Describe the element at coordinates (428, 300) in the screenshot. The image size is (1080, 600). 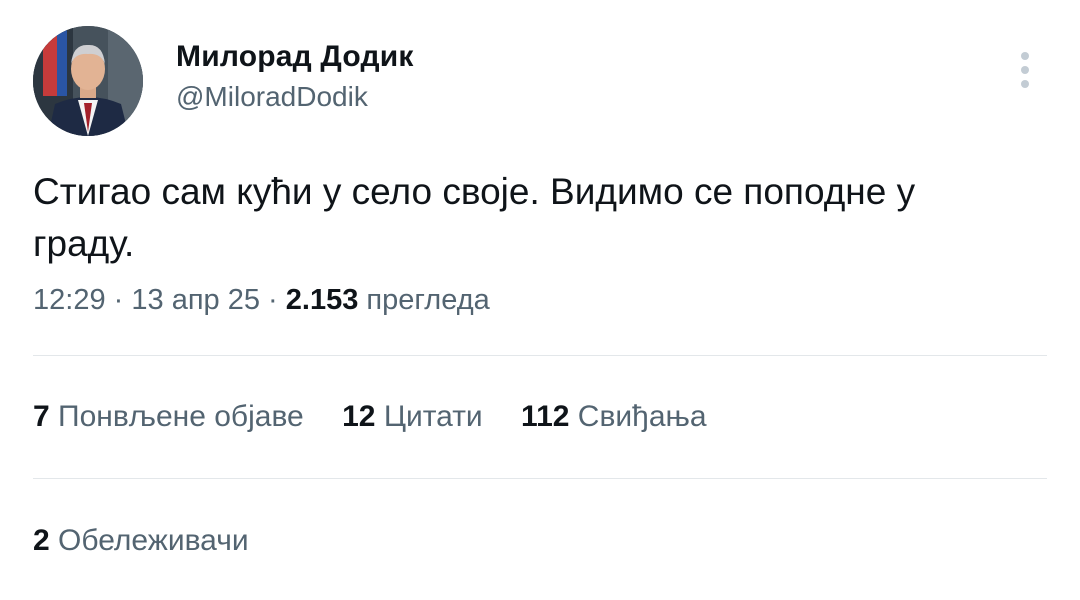
I see `views-label: прегледа` at that location.